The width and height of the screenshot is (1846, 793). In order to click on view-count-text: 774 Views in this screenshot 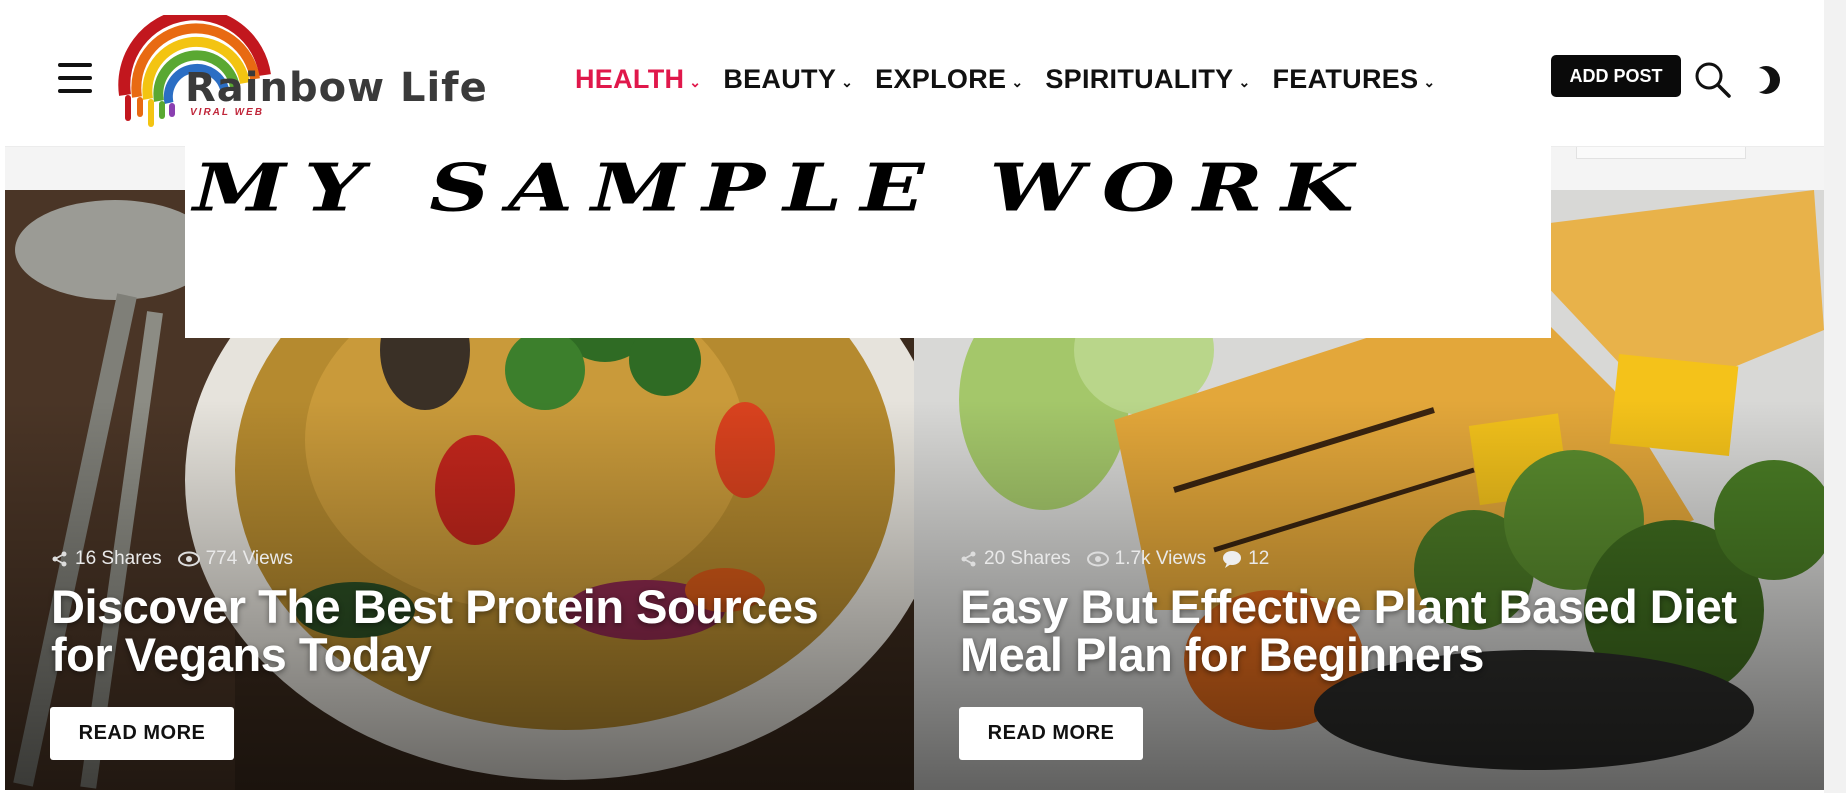, I will do `click(249, 558)`.